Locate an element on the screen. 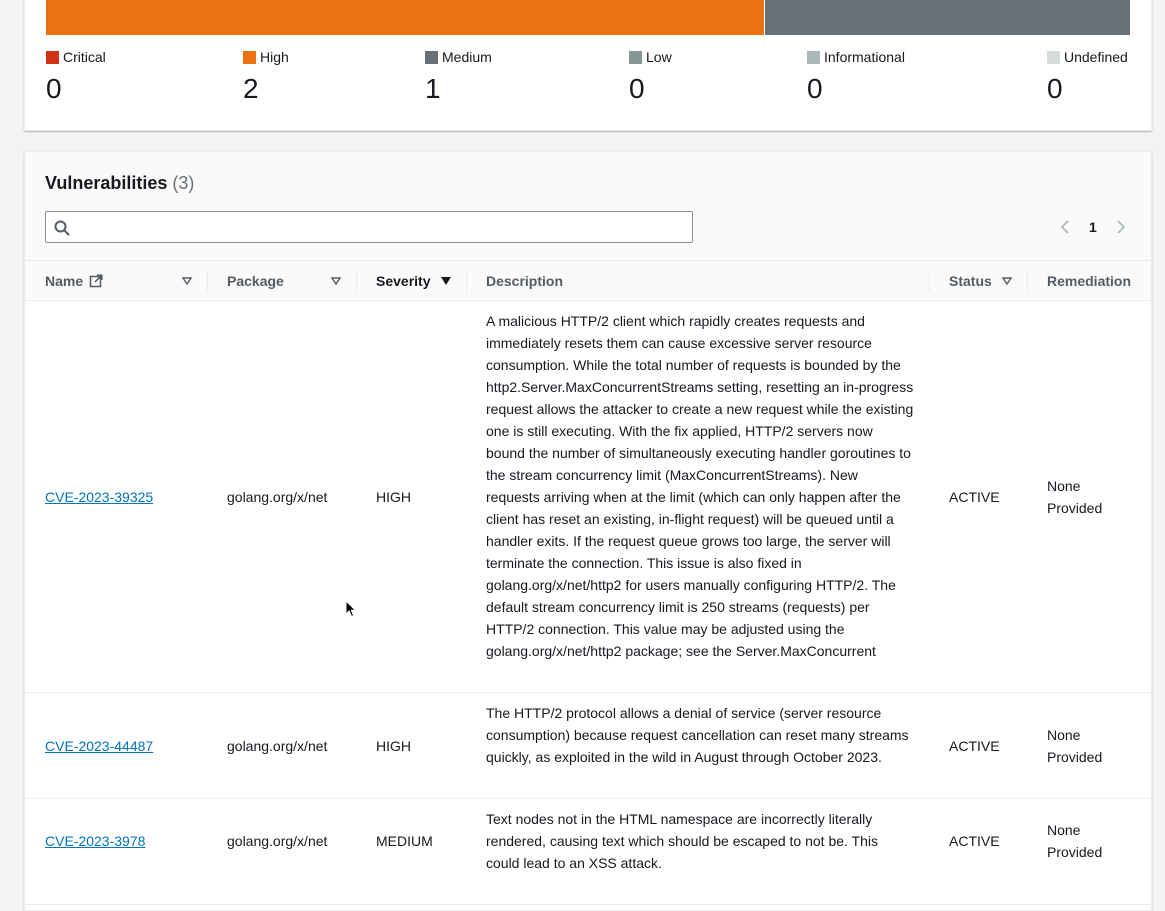 This screenshot has width=1165, height=911. vulnerabilities-title-text: Vulnerabilities is located at coordinates (106, 183).